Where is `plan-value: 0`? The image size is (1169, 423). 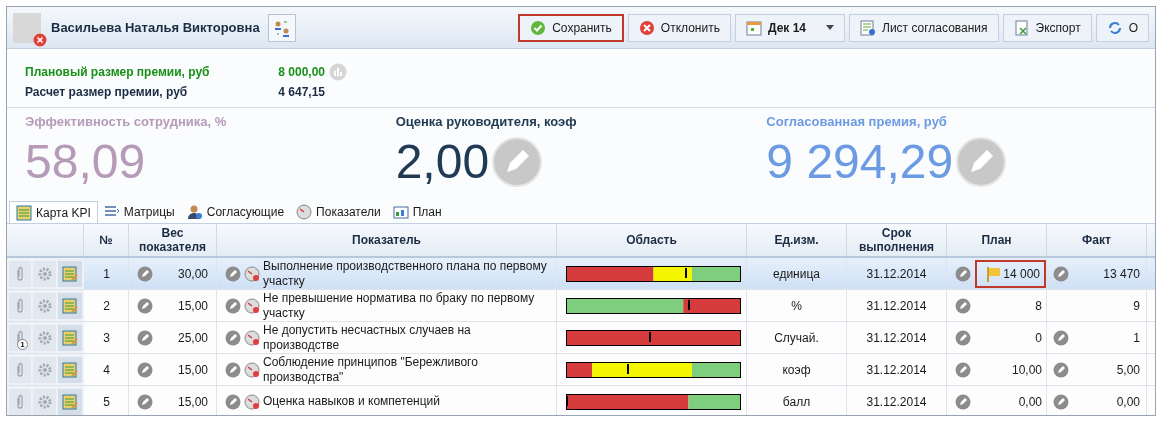 plan-value: 0 is located at coordinates (1038, 338).